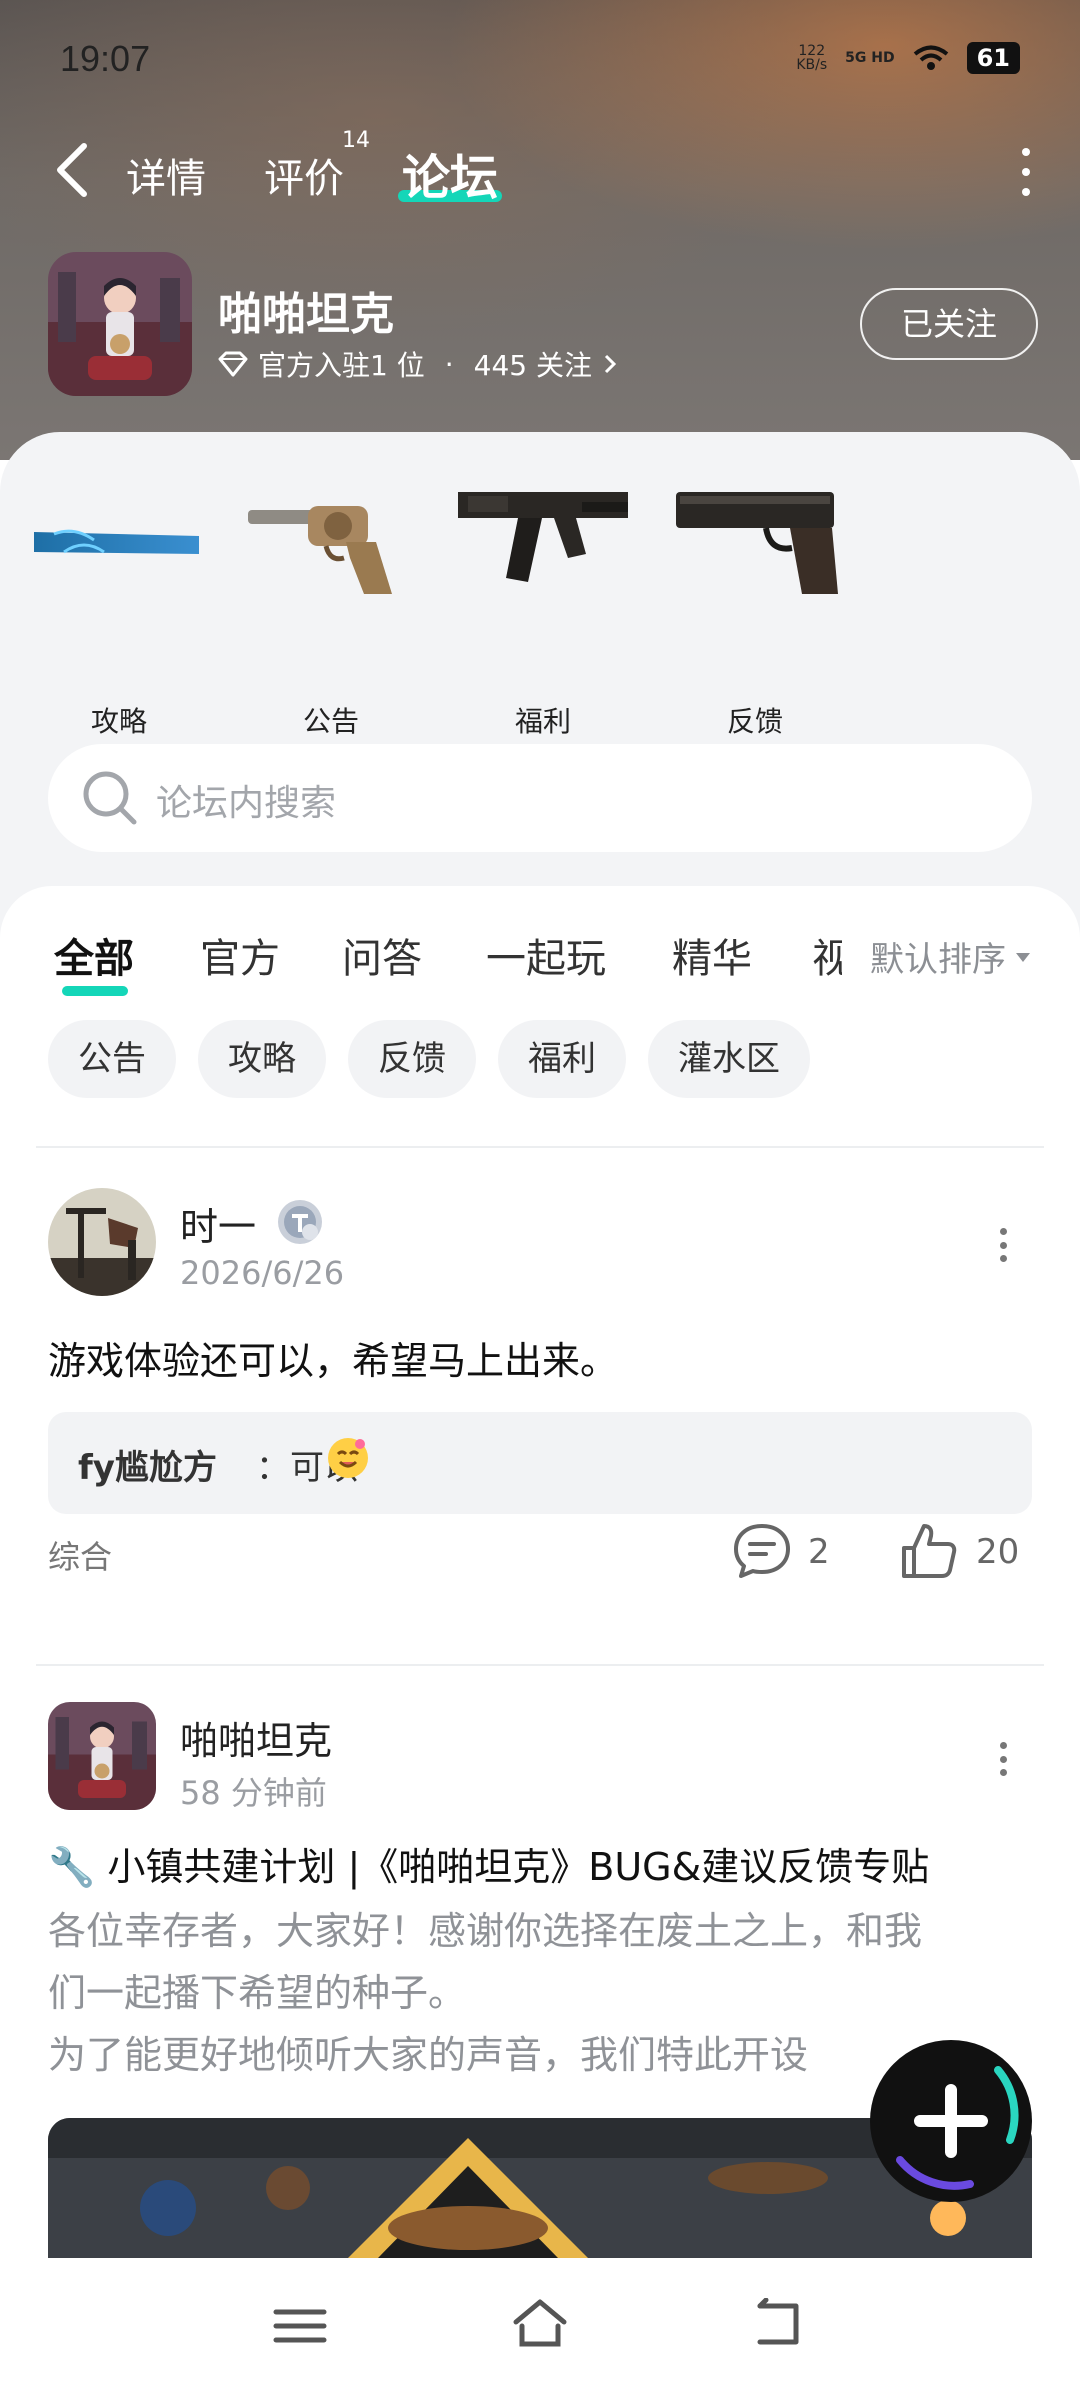  I want to click on feed-tab-play-together: 一起玩, so click(546, 955).